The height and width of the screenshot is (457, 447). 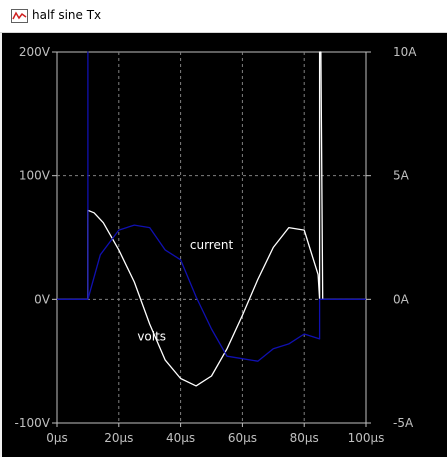 I want to click on y-left-tick-label: 200V, so click(x=35, y=52).